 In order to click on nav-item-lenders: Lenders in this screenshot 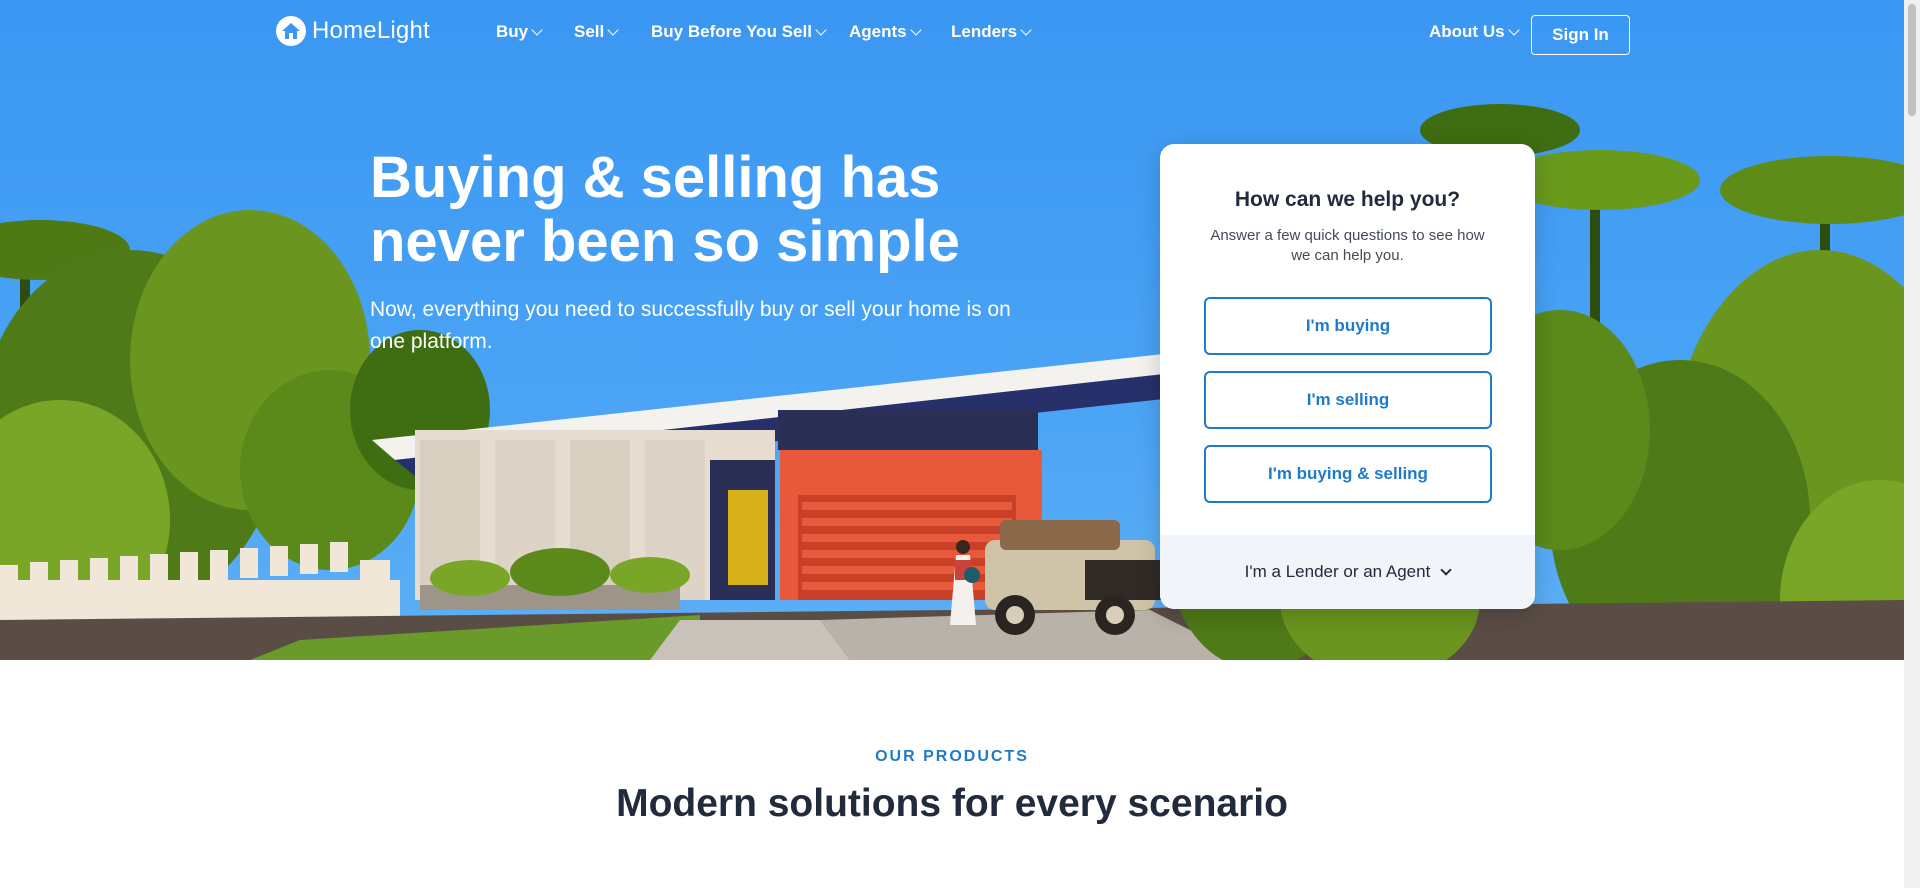, I will do `click(991, 32)`.